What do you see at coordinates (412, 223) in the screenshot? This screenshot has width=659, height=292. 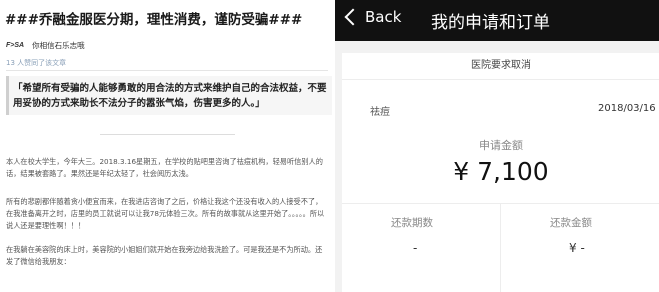 I see `periods-label: 还款期数` at bounding box center [412, 223].